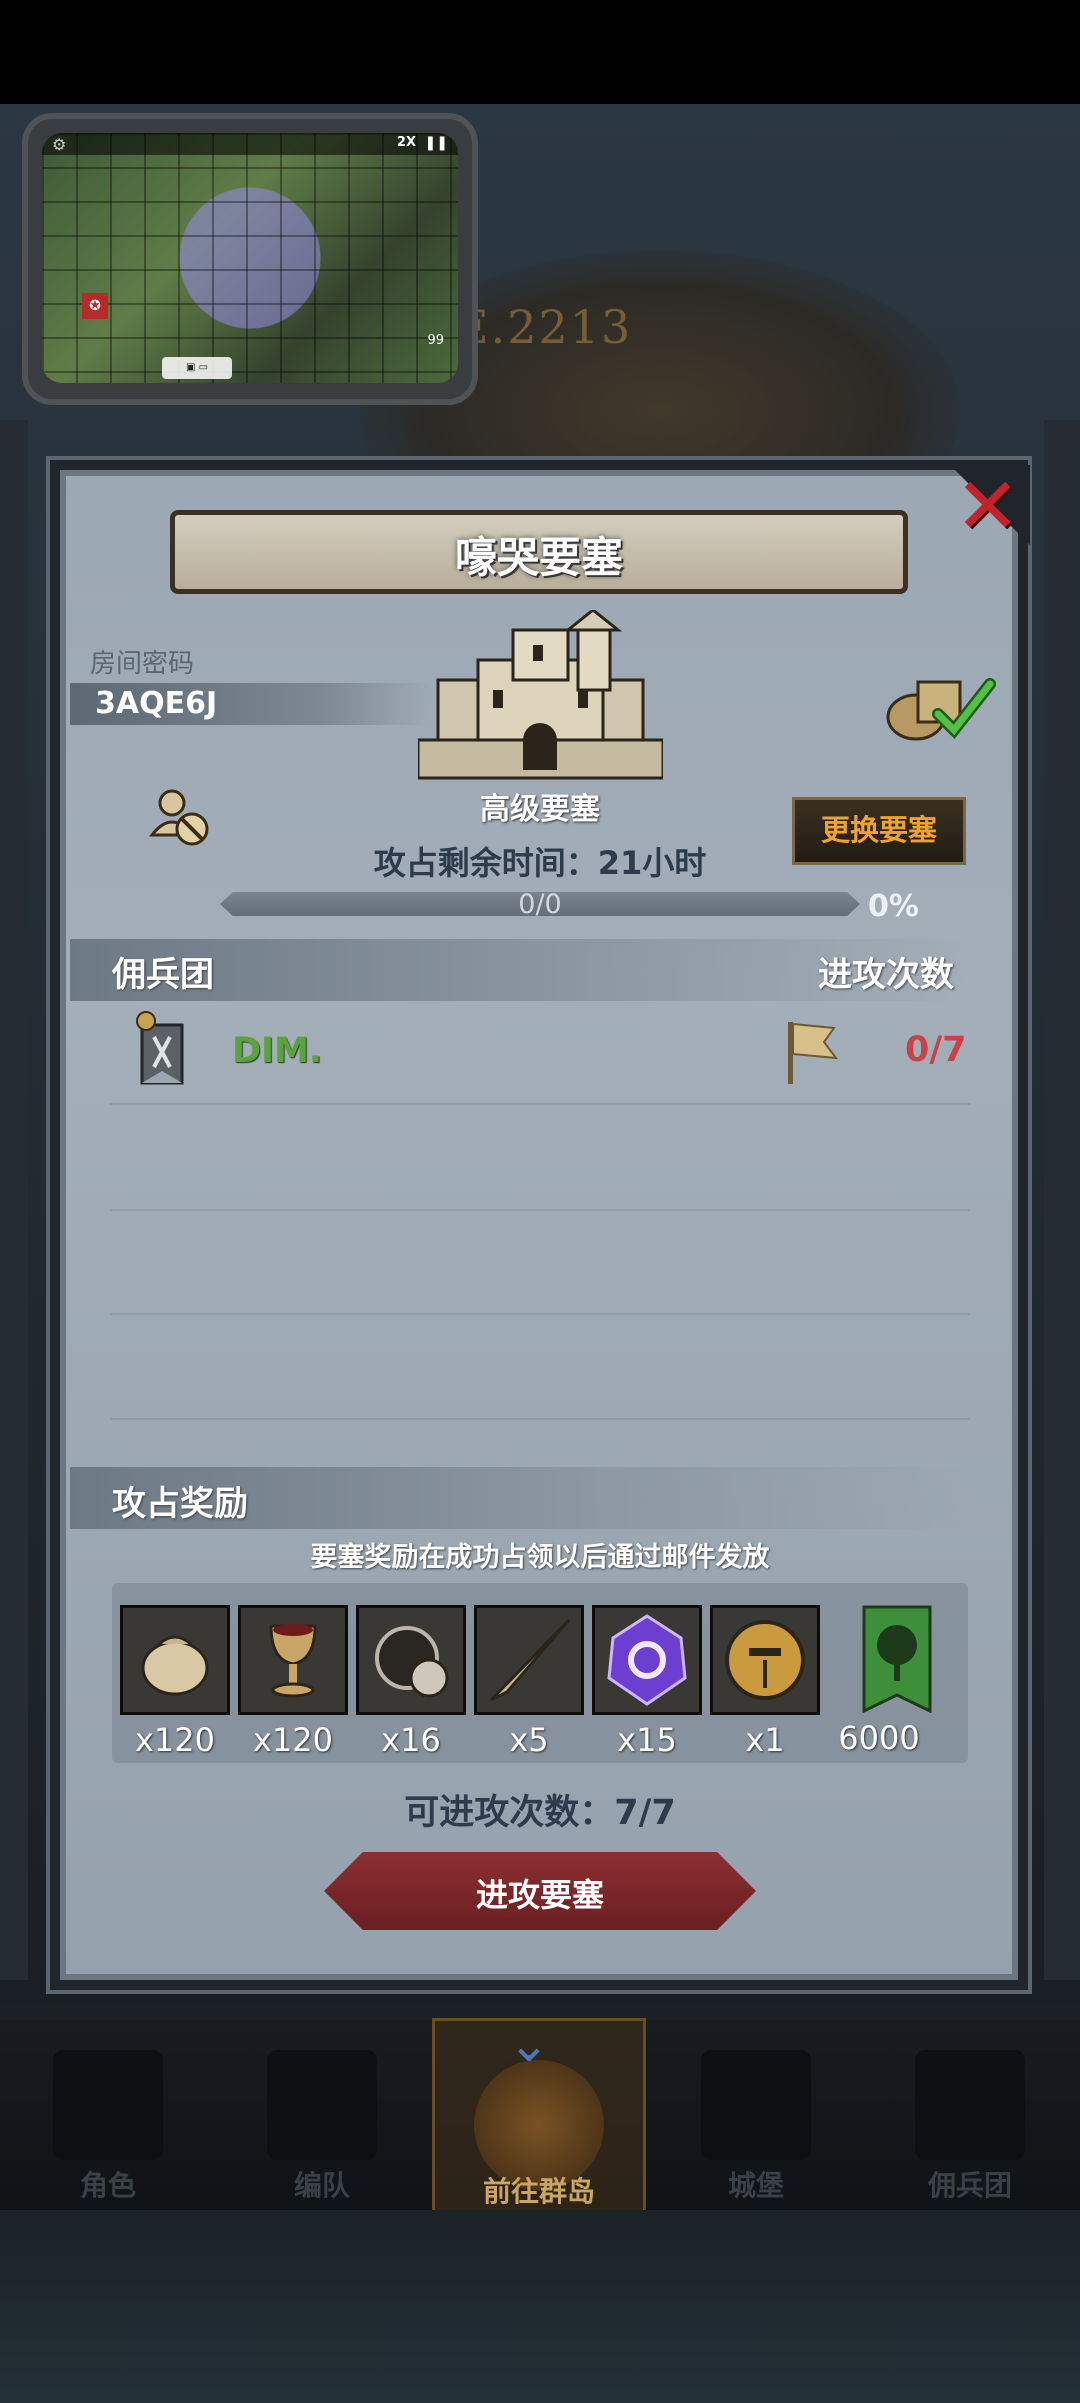  Describe the element at coordinates (540, 809) in the screenshot. I see `fortress-level: 高级要塞` at that location.